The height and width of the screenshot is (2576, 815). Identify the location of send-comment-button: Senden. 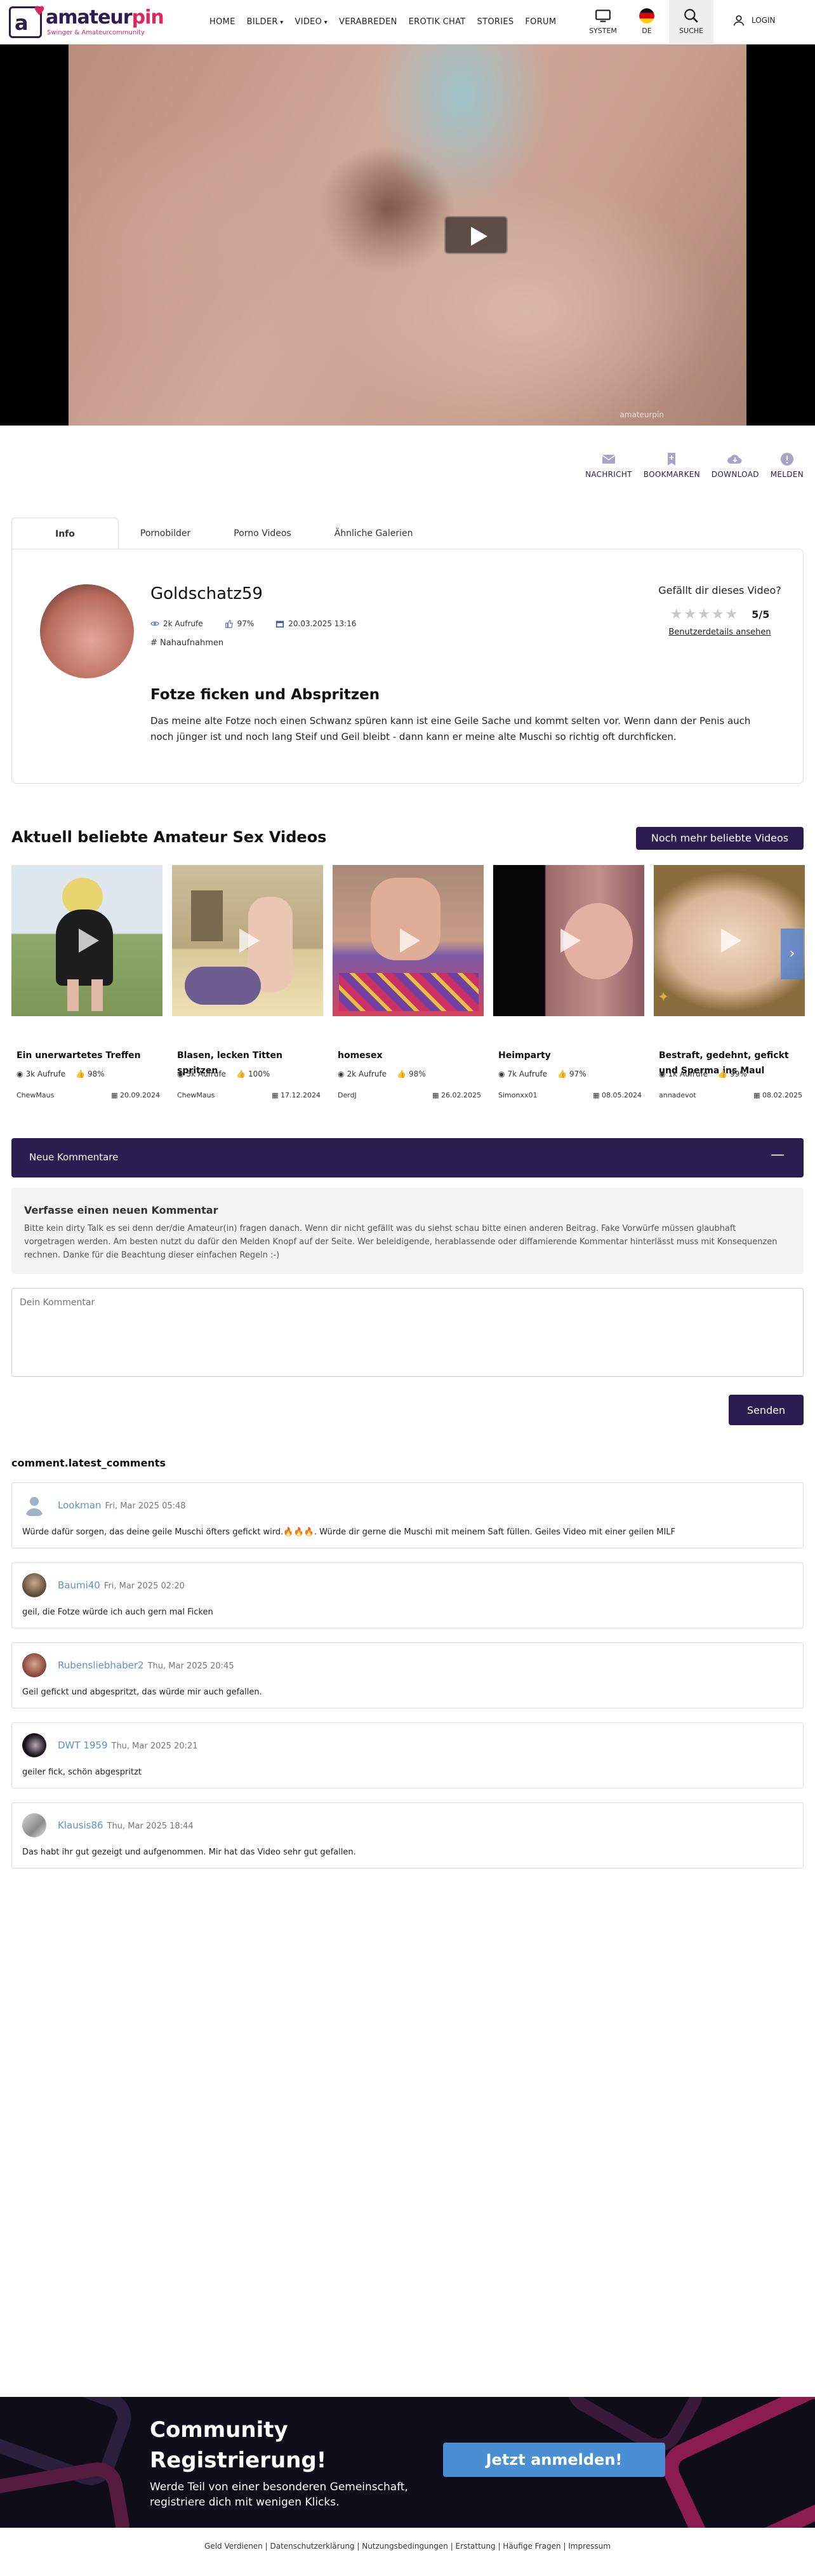
(766, 1410).